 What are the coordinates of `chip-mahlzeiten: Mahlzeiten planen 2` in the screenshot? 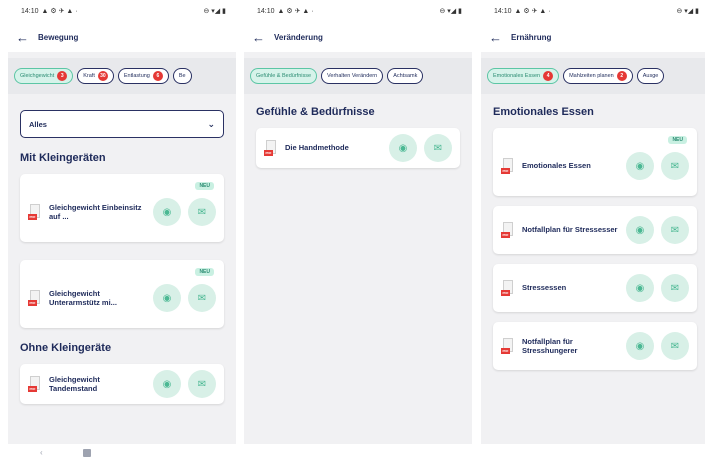 It's located at (598, 76).